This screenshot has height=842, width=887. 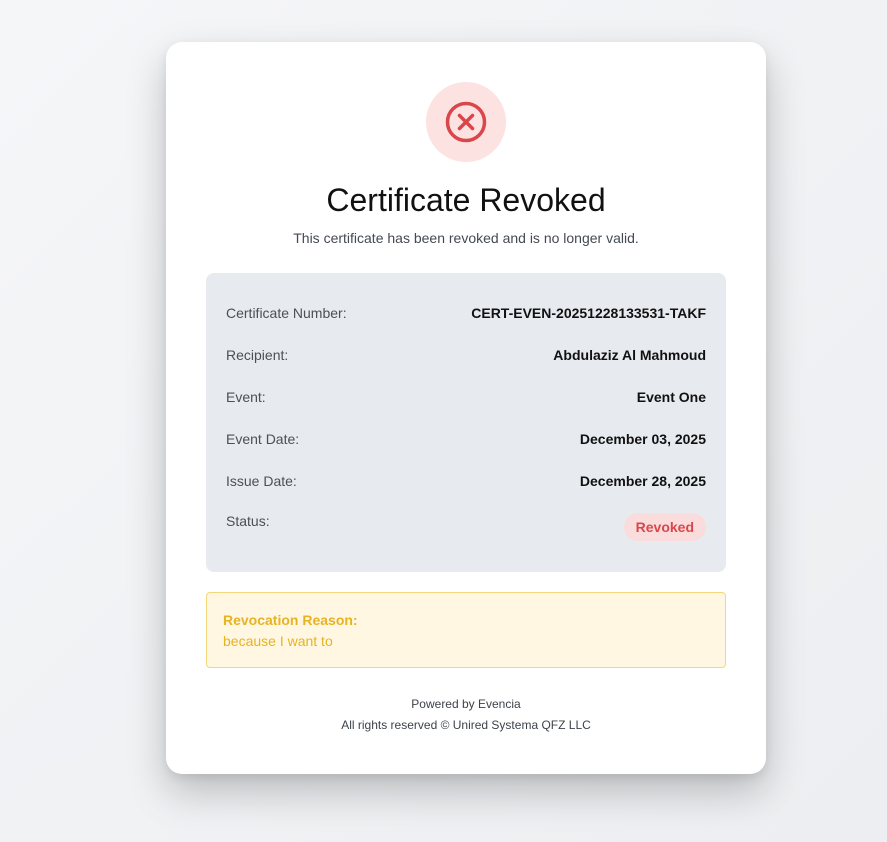 What do you see at coordinates (466, 528) in the screenshot?
I see `detail-row-status: Status: Revoked` at bounding box center [466, 528].